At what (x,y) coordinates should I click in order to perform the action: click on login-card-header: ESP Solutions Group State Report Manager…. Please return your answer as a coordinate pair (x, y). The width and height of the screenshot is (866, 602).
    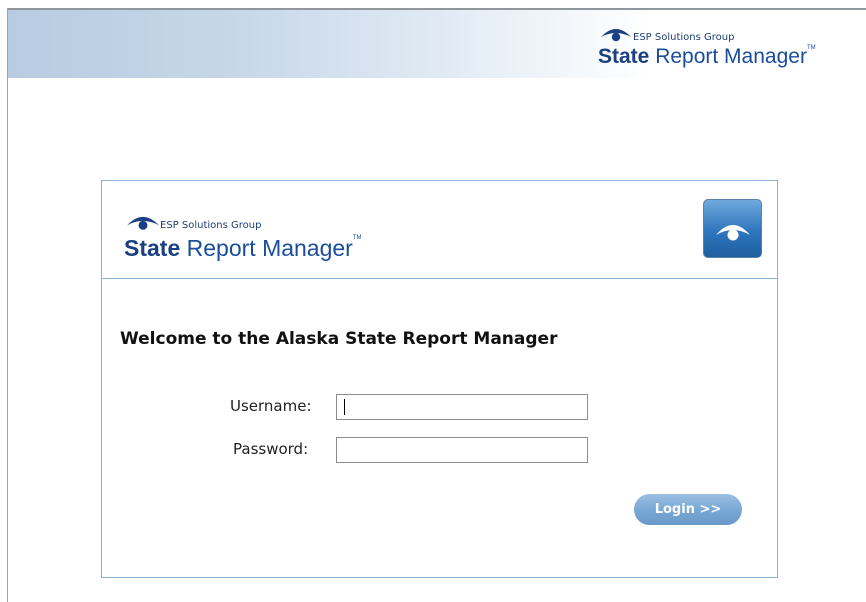
    Looking at the image, I should click on (439, 230).